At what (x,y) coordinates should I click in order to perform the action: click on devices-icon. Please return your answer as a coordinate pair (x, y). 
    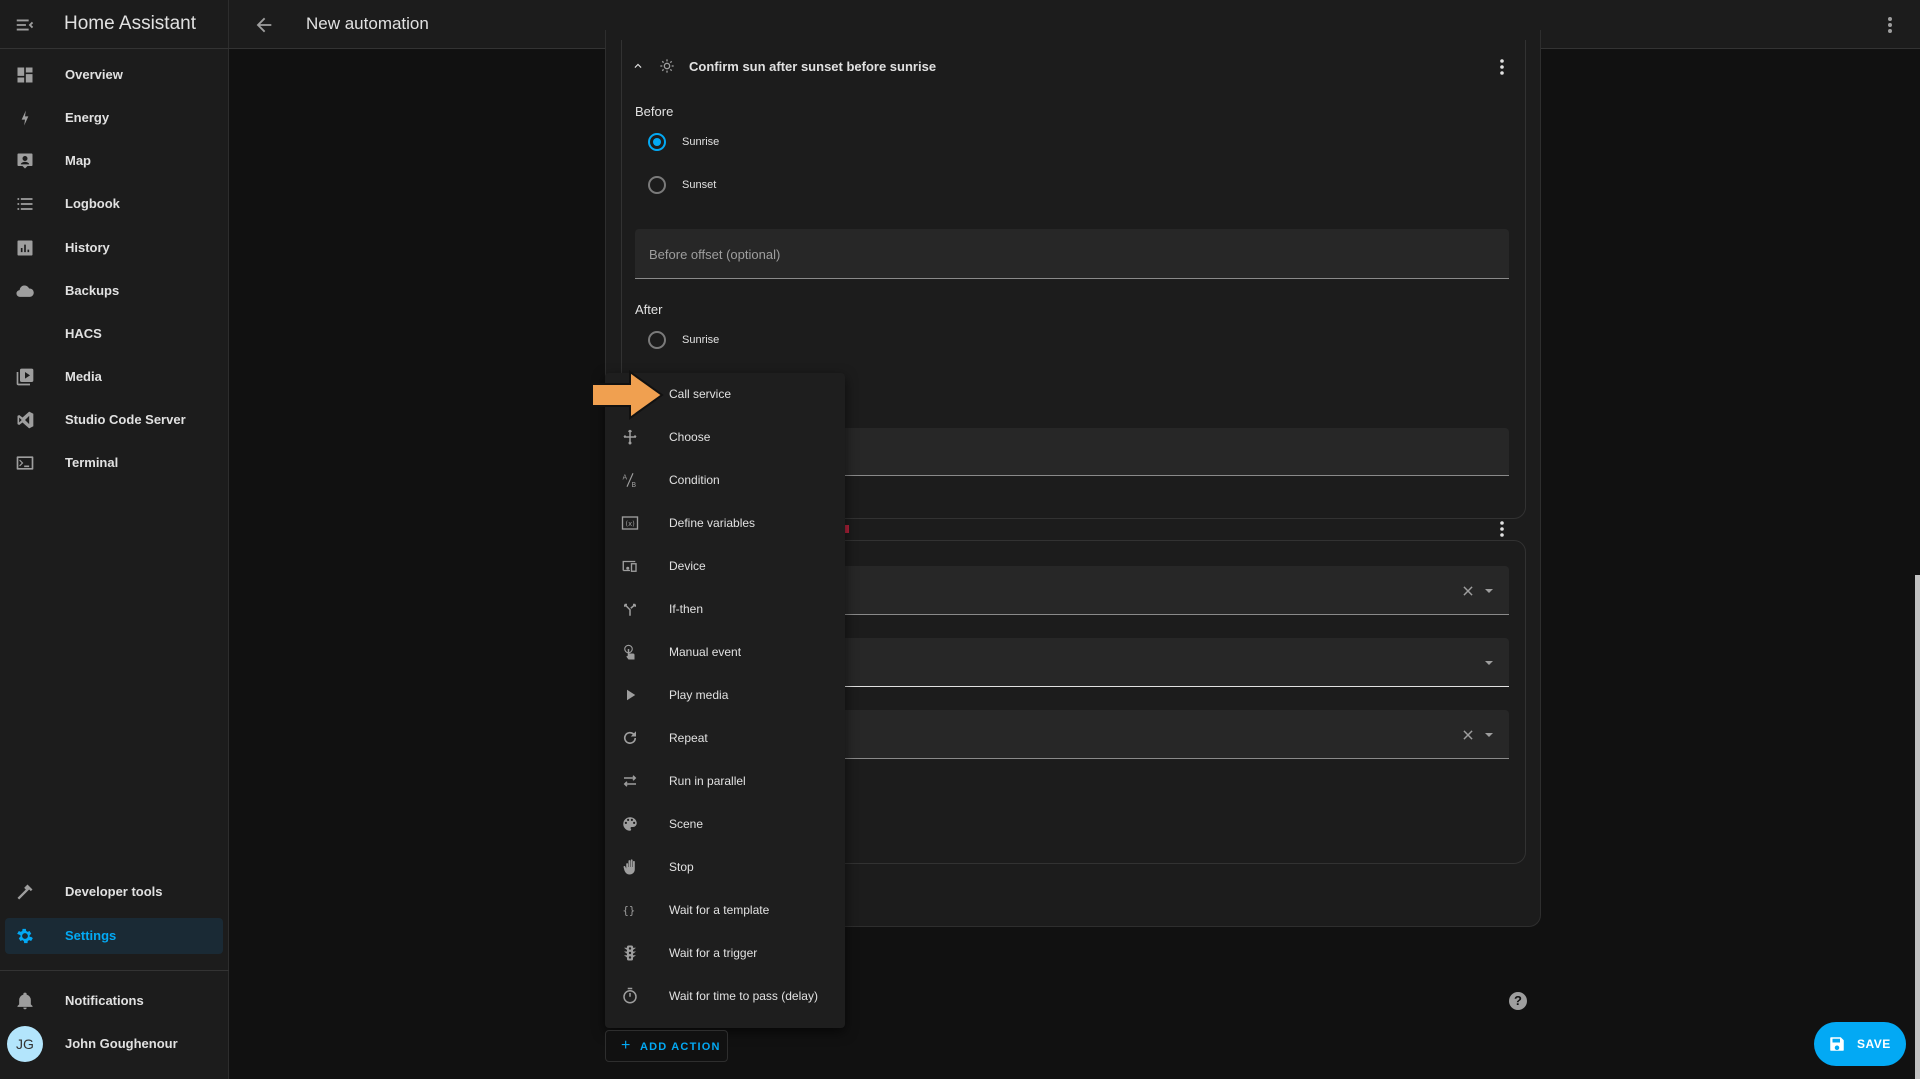
    Looking at the image, I should click on (629, 566).